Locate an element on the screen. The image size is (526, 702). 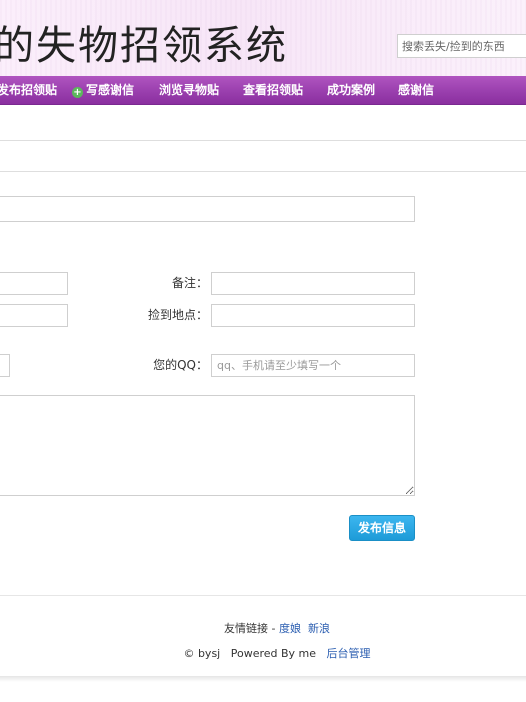
site-title: 的失物招领系统 is located at coordinates (144, 46).